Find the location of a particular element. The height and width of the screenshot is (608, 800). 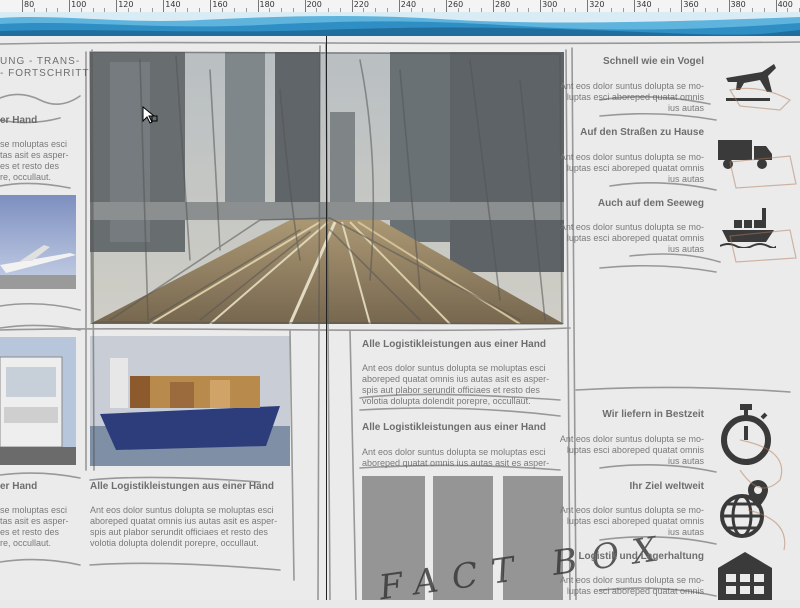

right-item-text-road-2: luptas esci aboreped quatat omnis is located at coordinates (635, 168).